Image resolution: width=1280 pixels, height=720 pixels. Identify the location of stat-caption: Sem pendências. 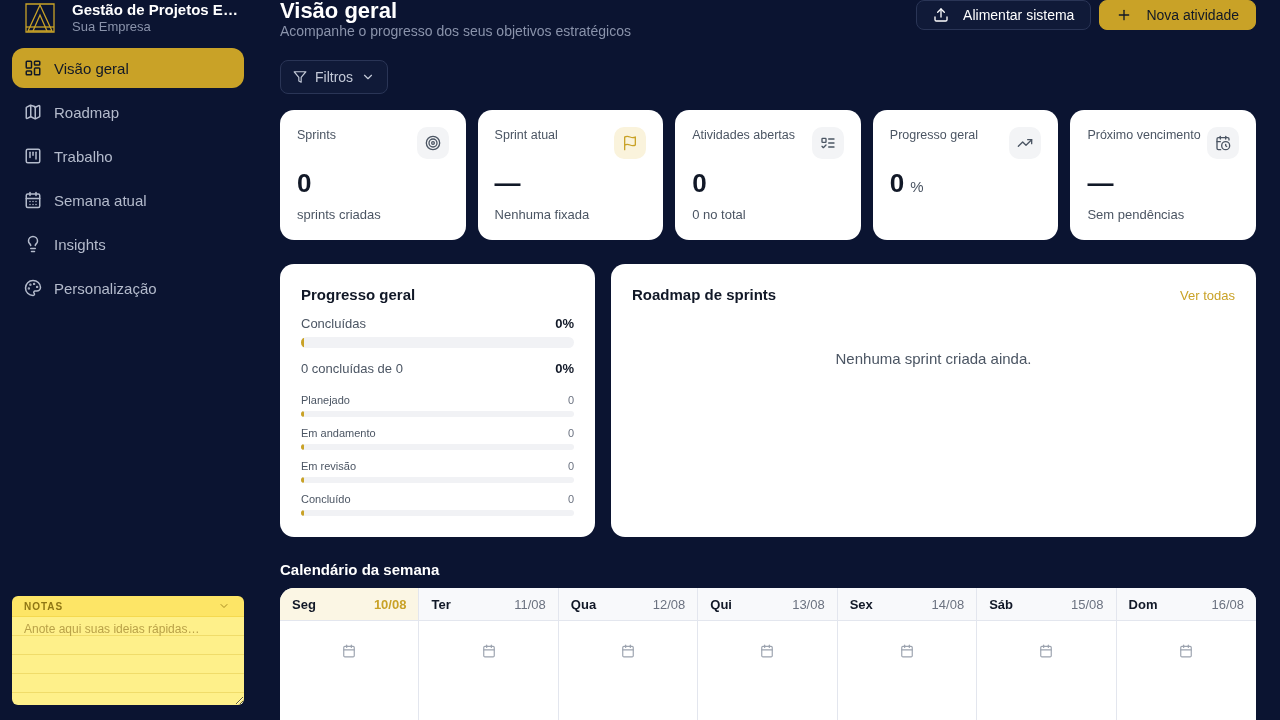
(1136, 215).